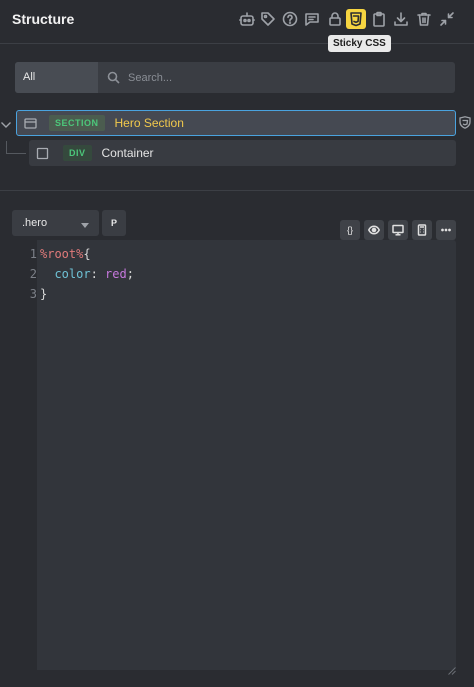 The image size is (474, 687). What do you see at coordinates (290, 19) in the screenshot?
I see `help-icon` at bounding box center [290, 19].